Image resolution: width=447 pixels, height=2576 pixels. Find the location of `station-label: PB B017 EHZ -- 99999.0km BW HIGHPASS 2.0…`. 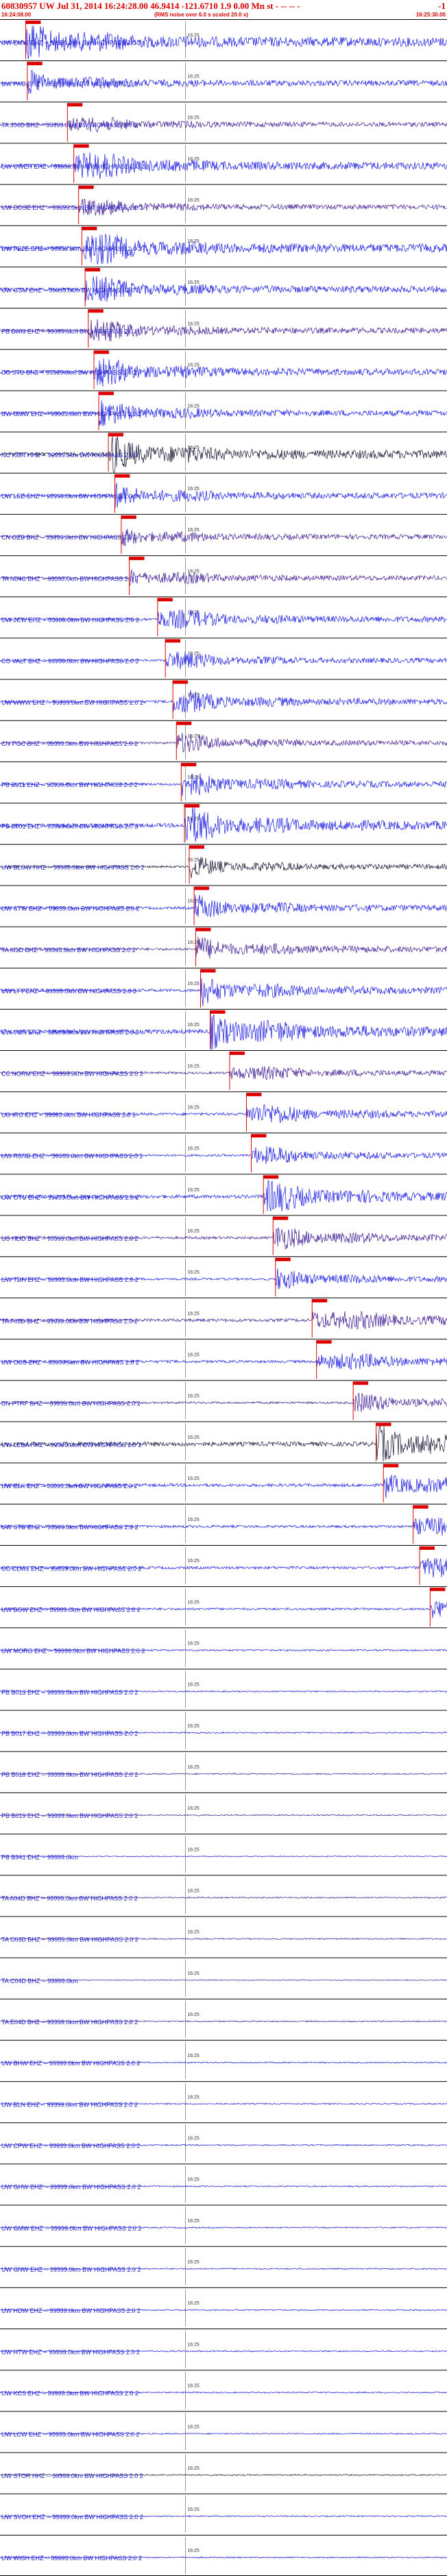

station-label: PB B017 EHZ -- 99999.0km BW HIGHPASS 2.0… is located at coordinates (69, 1733).